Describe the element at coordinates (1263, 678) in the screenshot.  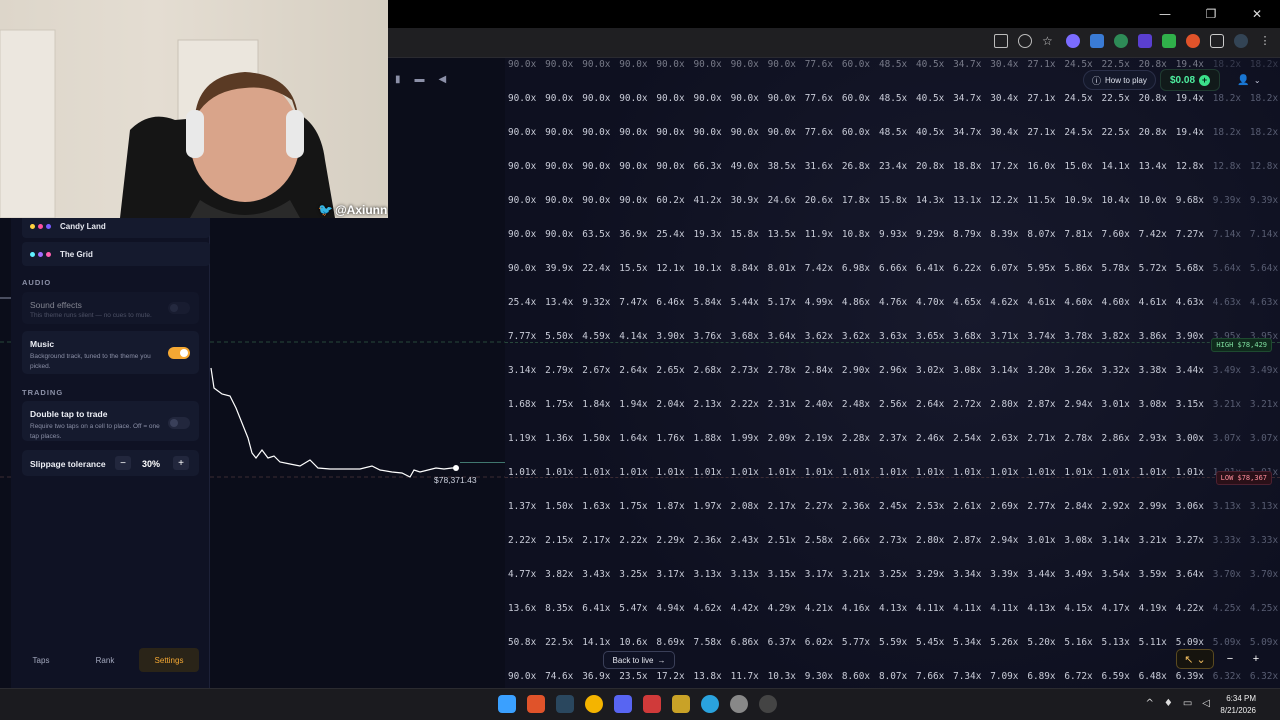
I see `grid-cell: 6.32x` at that location.